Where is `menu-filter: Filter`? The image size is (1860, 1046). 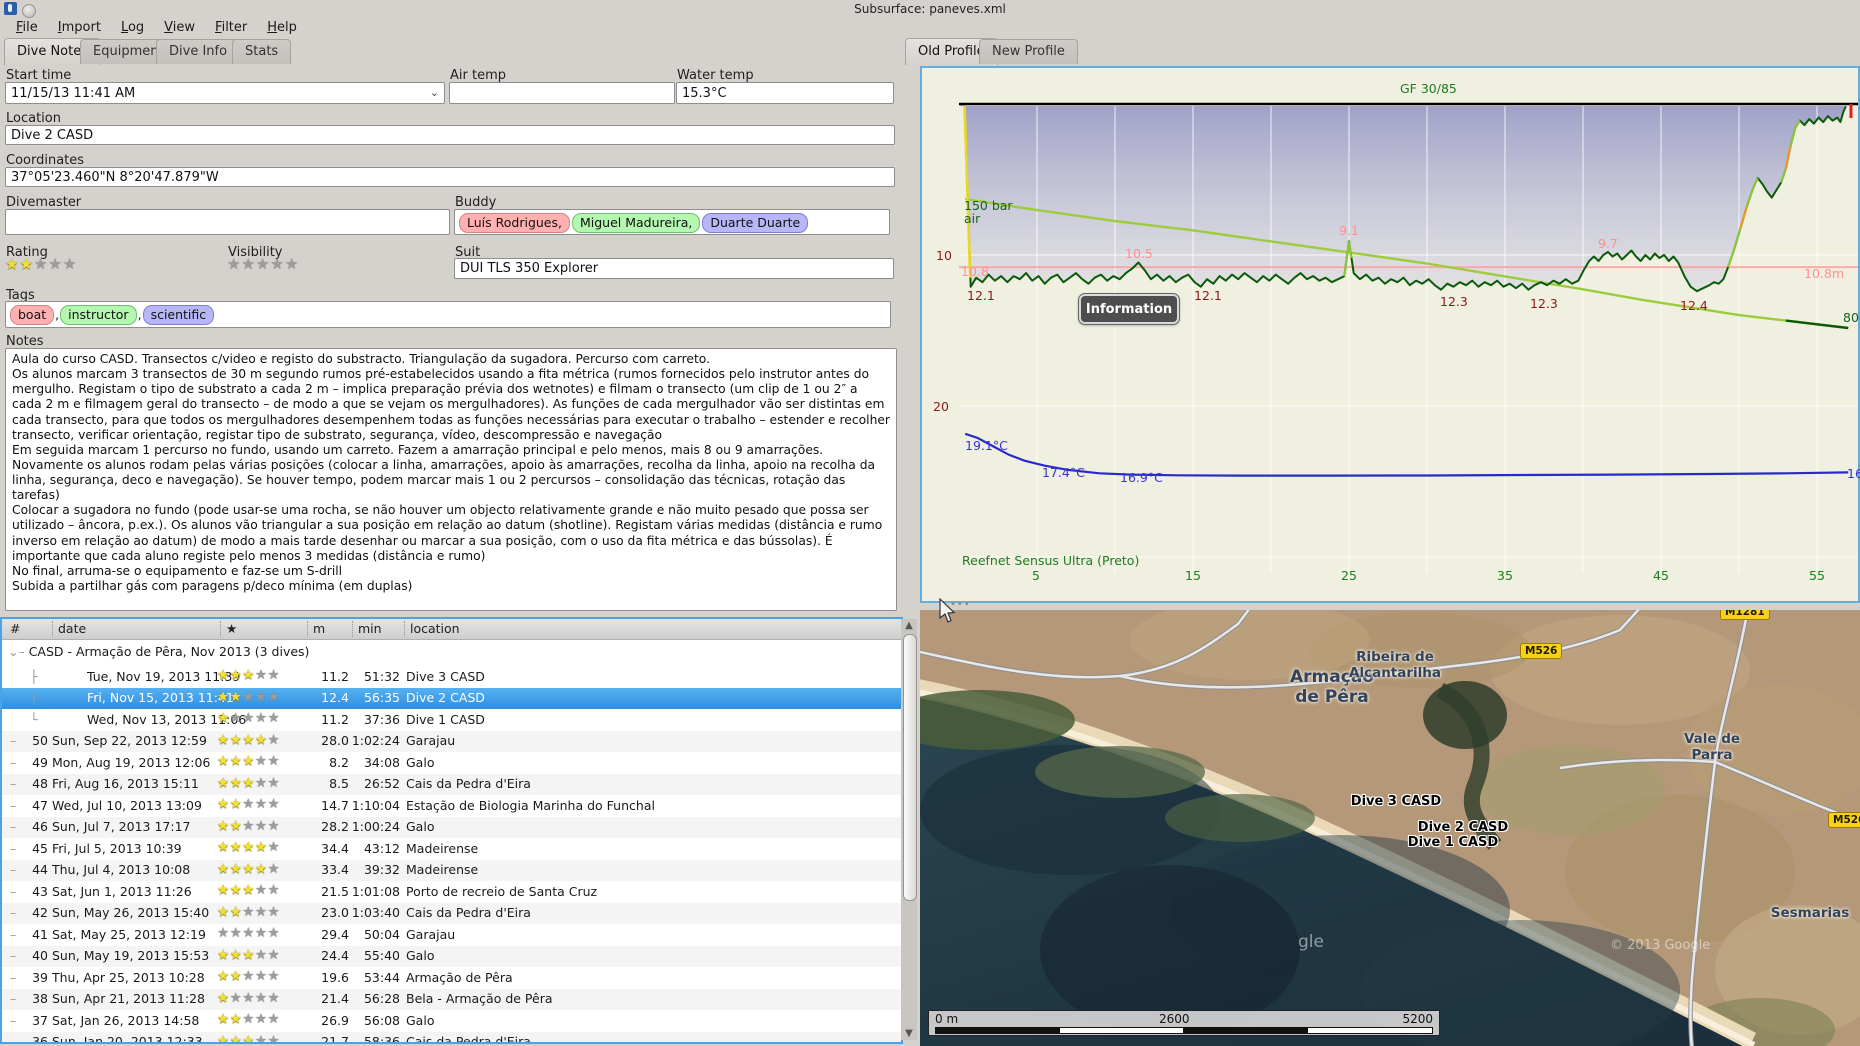 menu-filter: Filter is located at coordinates (231, 28).